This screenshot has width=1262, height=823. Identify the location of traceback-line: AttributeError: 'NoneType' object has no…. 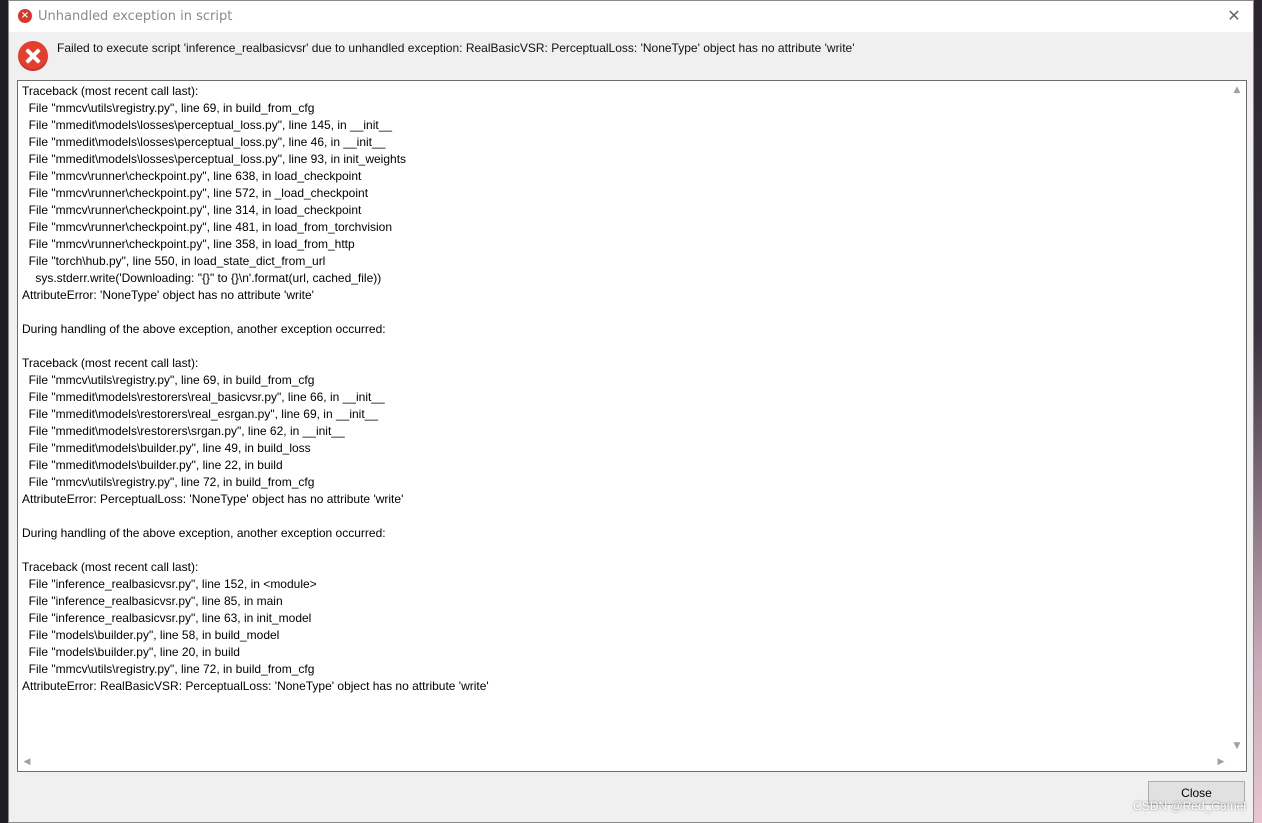
(168, 295).